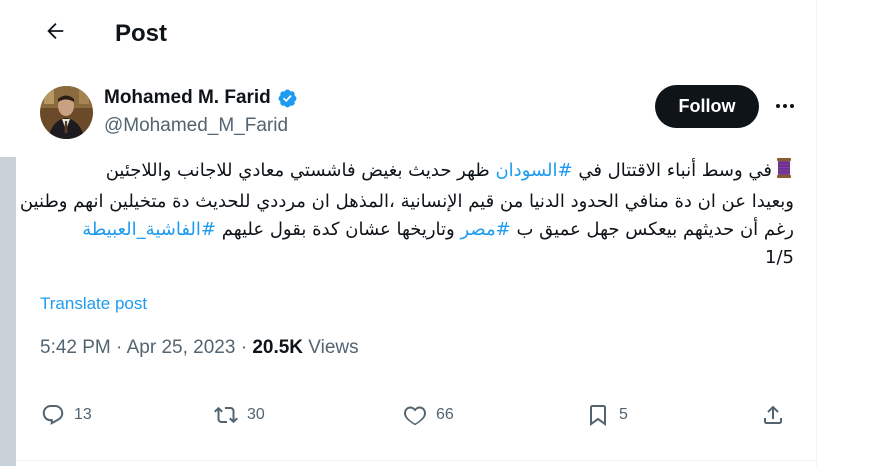 Image resolution: width=877 pixels, height=466 pixels. I want to click on scrollbar-track, so click(8, 233).